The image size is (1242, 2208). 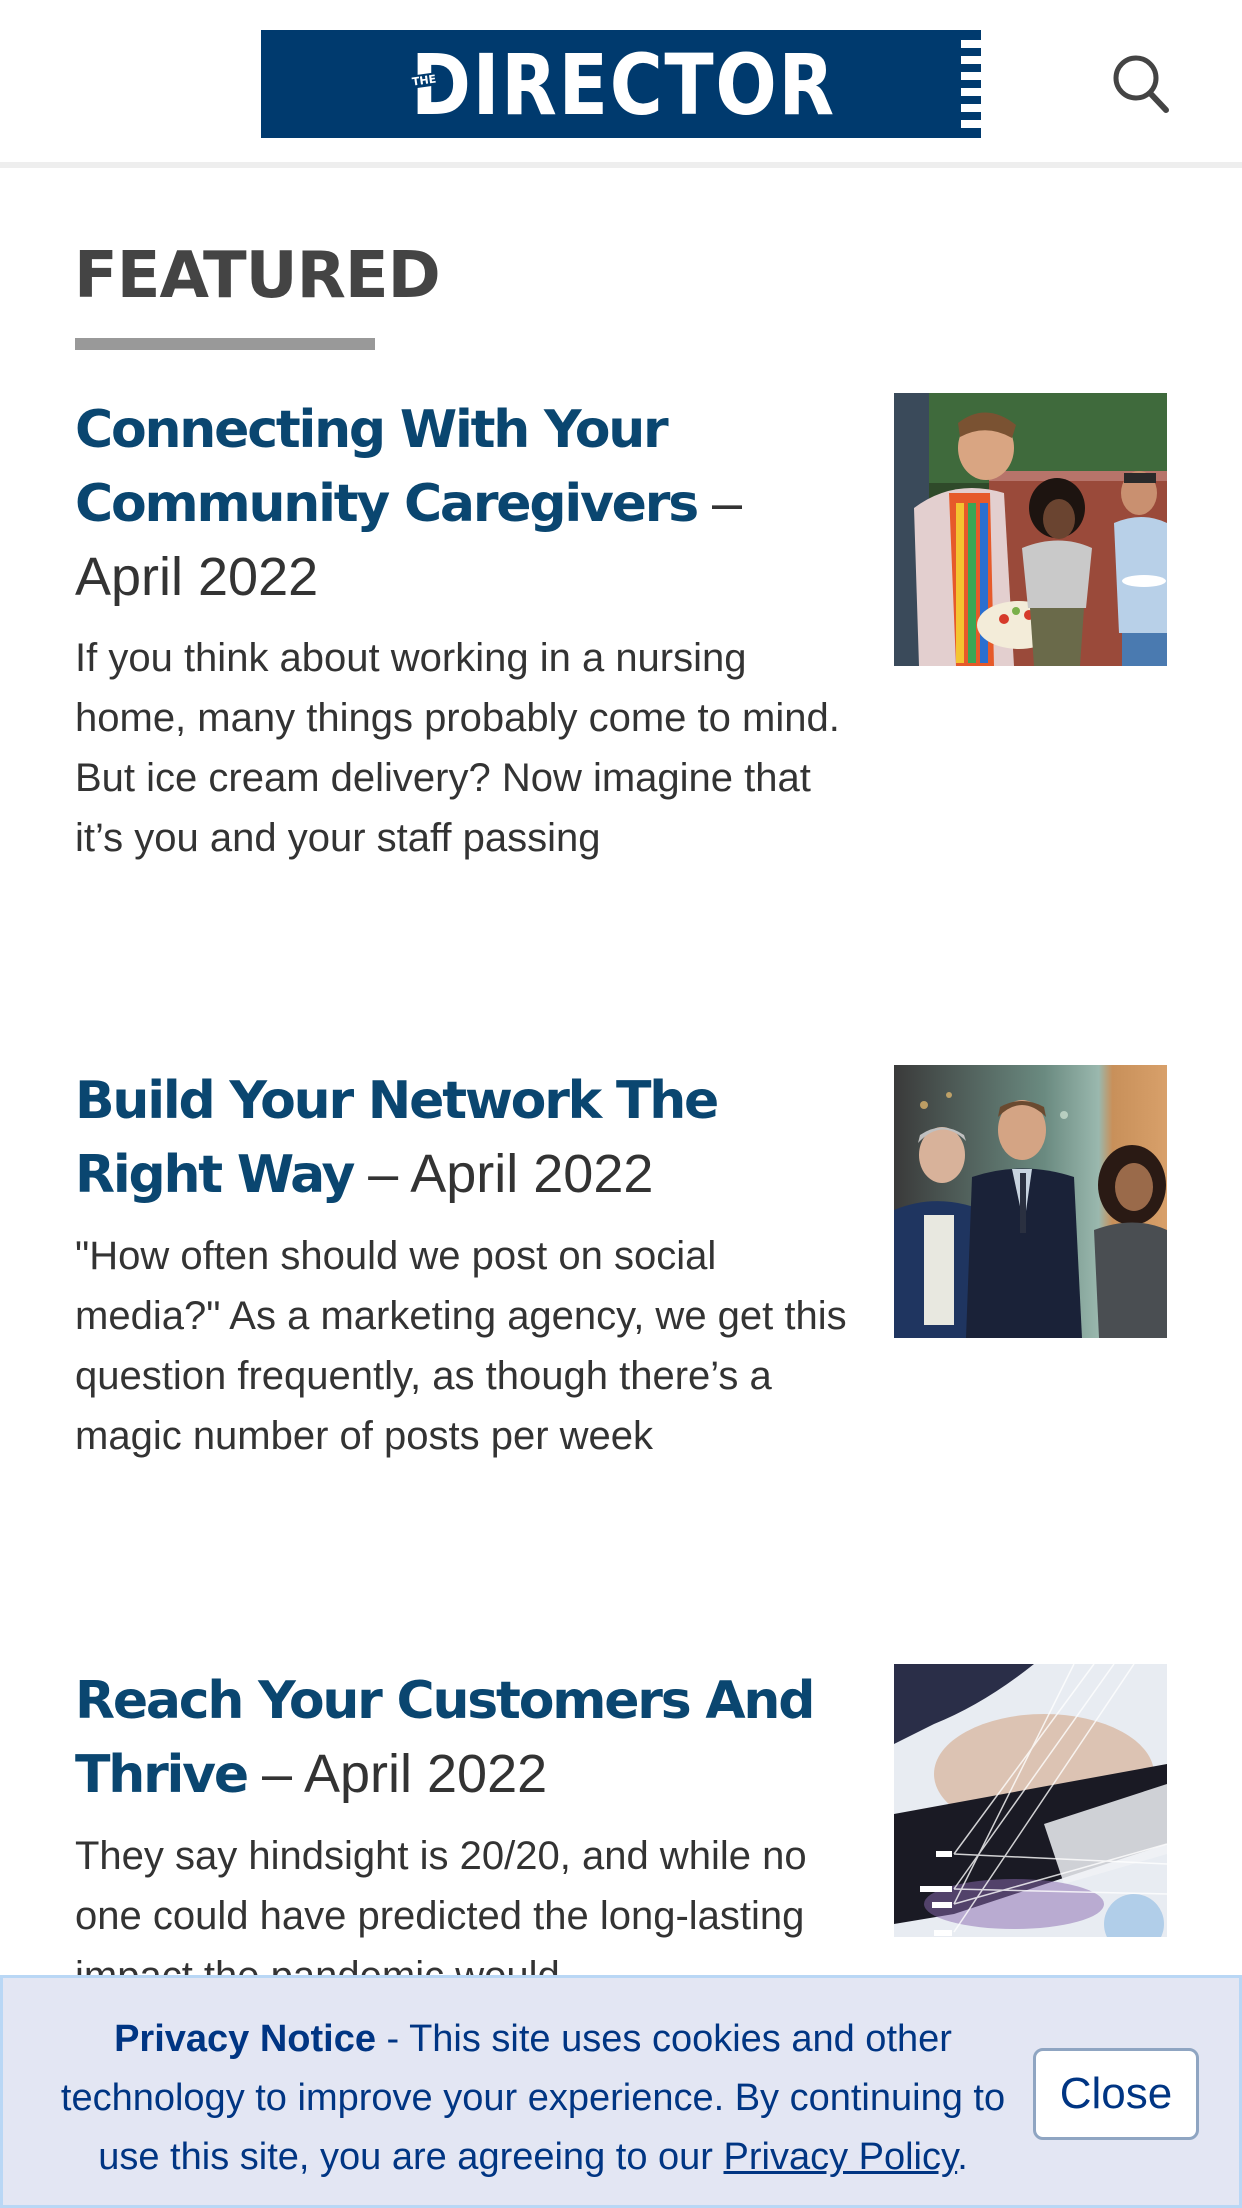 I want to click on privacy-notice-end: ., so click(x=962, y=2157).